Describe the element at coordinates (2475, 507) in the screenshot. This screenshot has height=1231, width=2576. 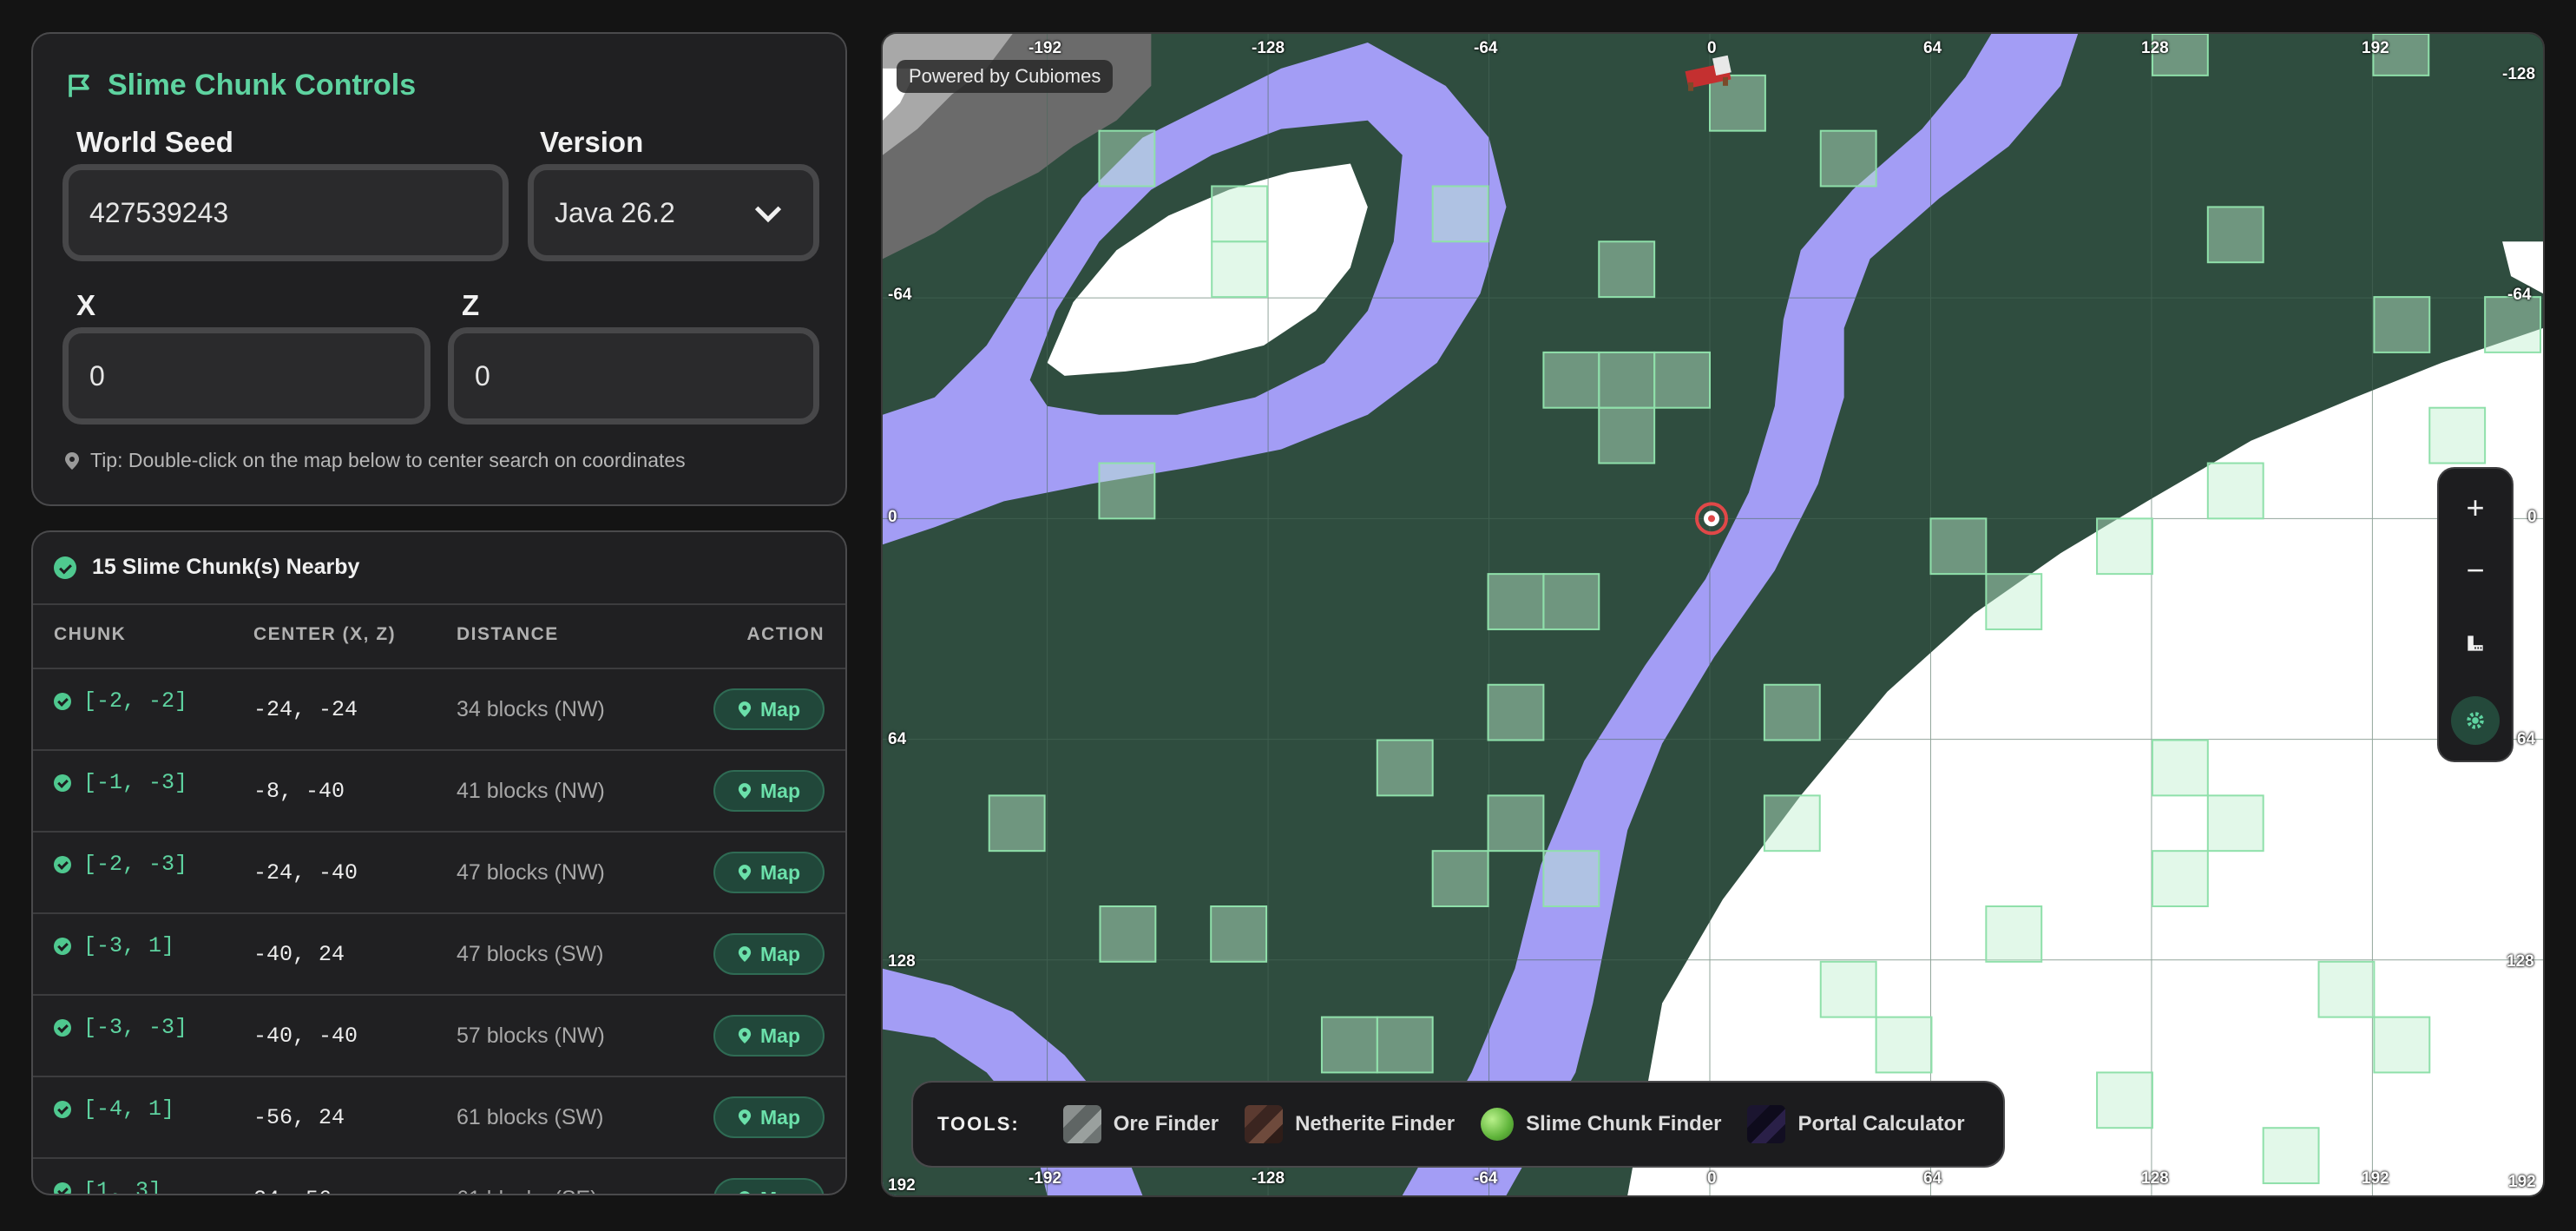
I see `zoom-in-button: +` at that location.